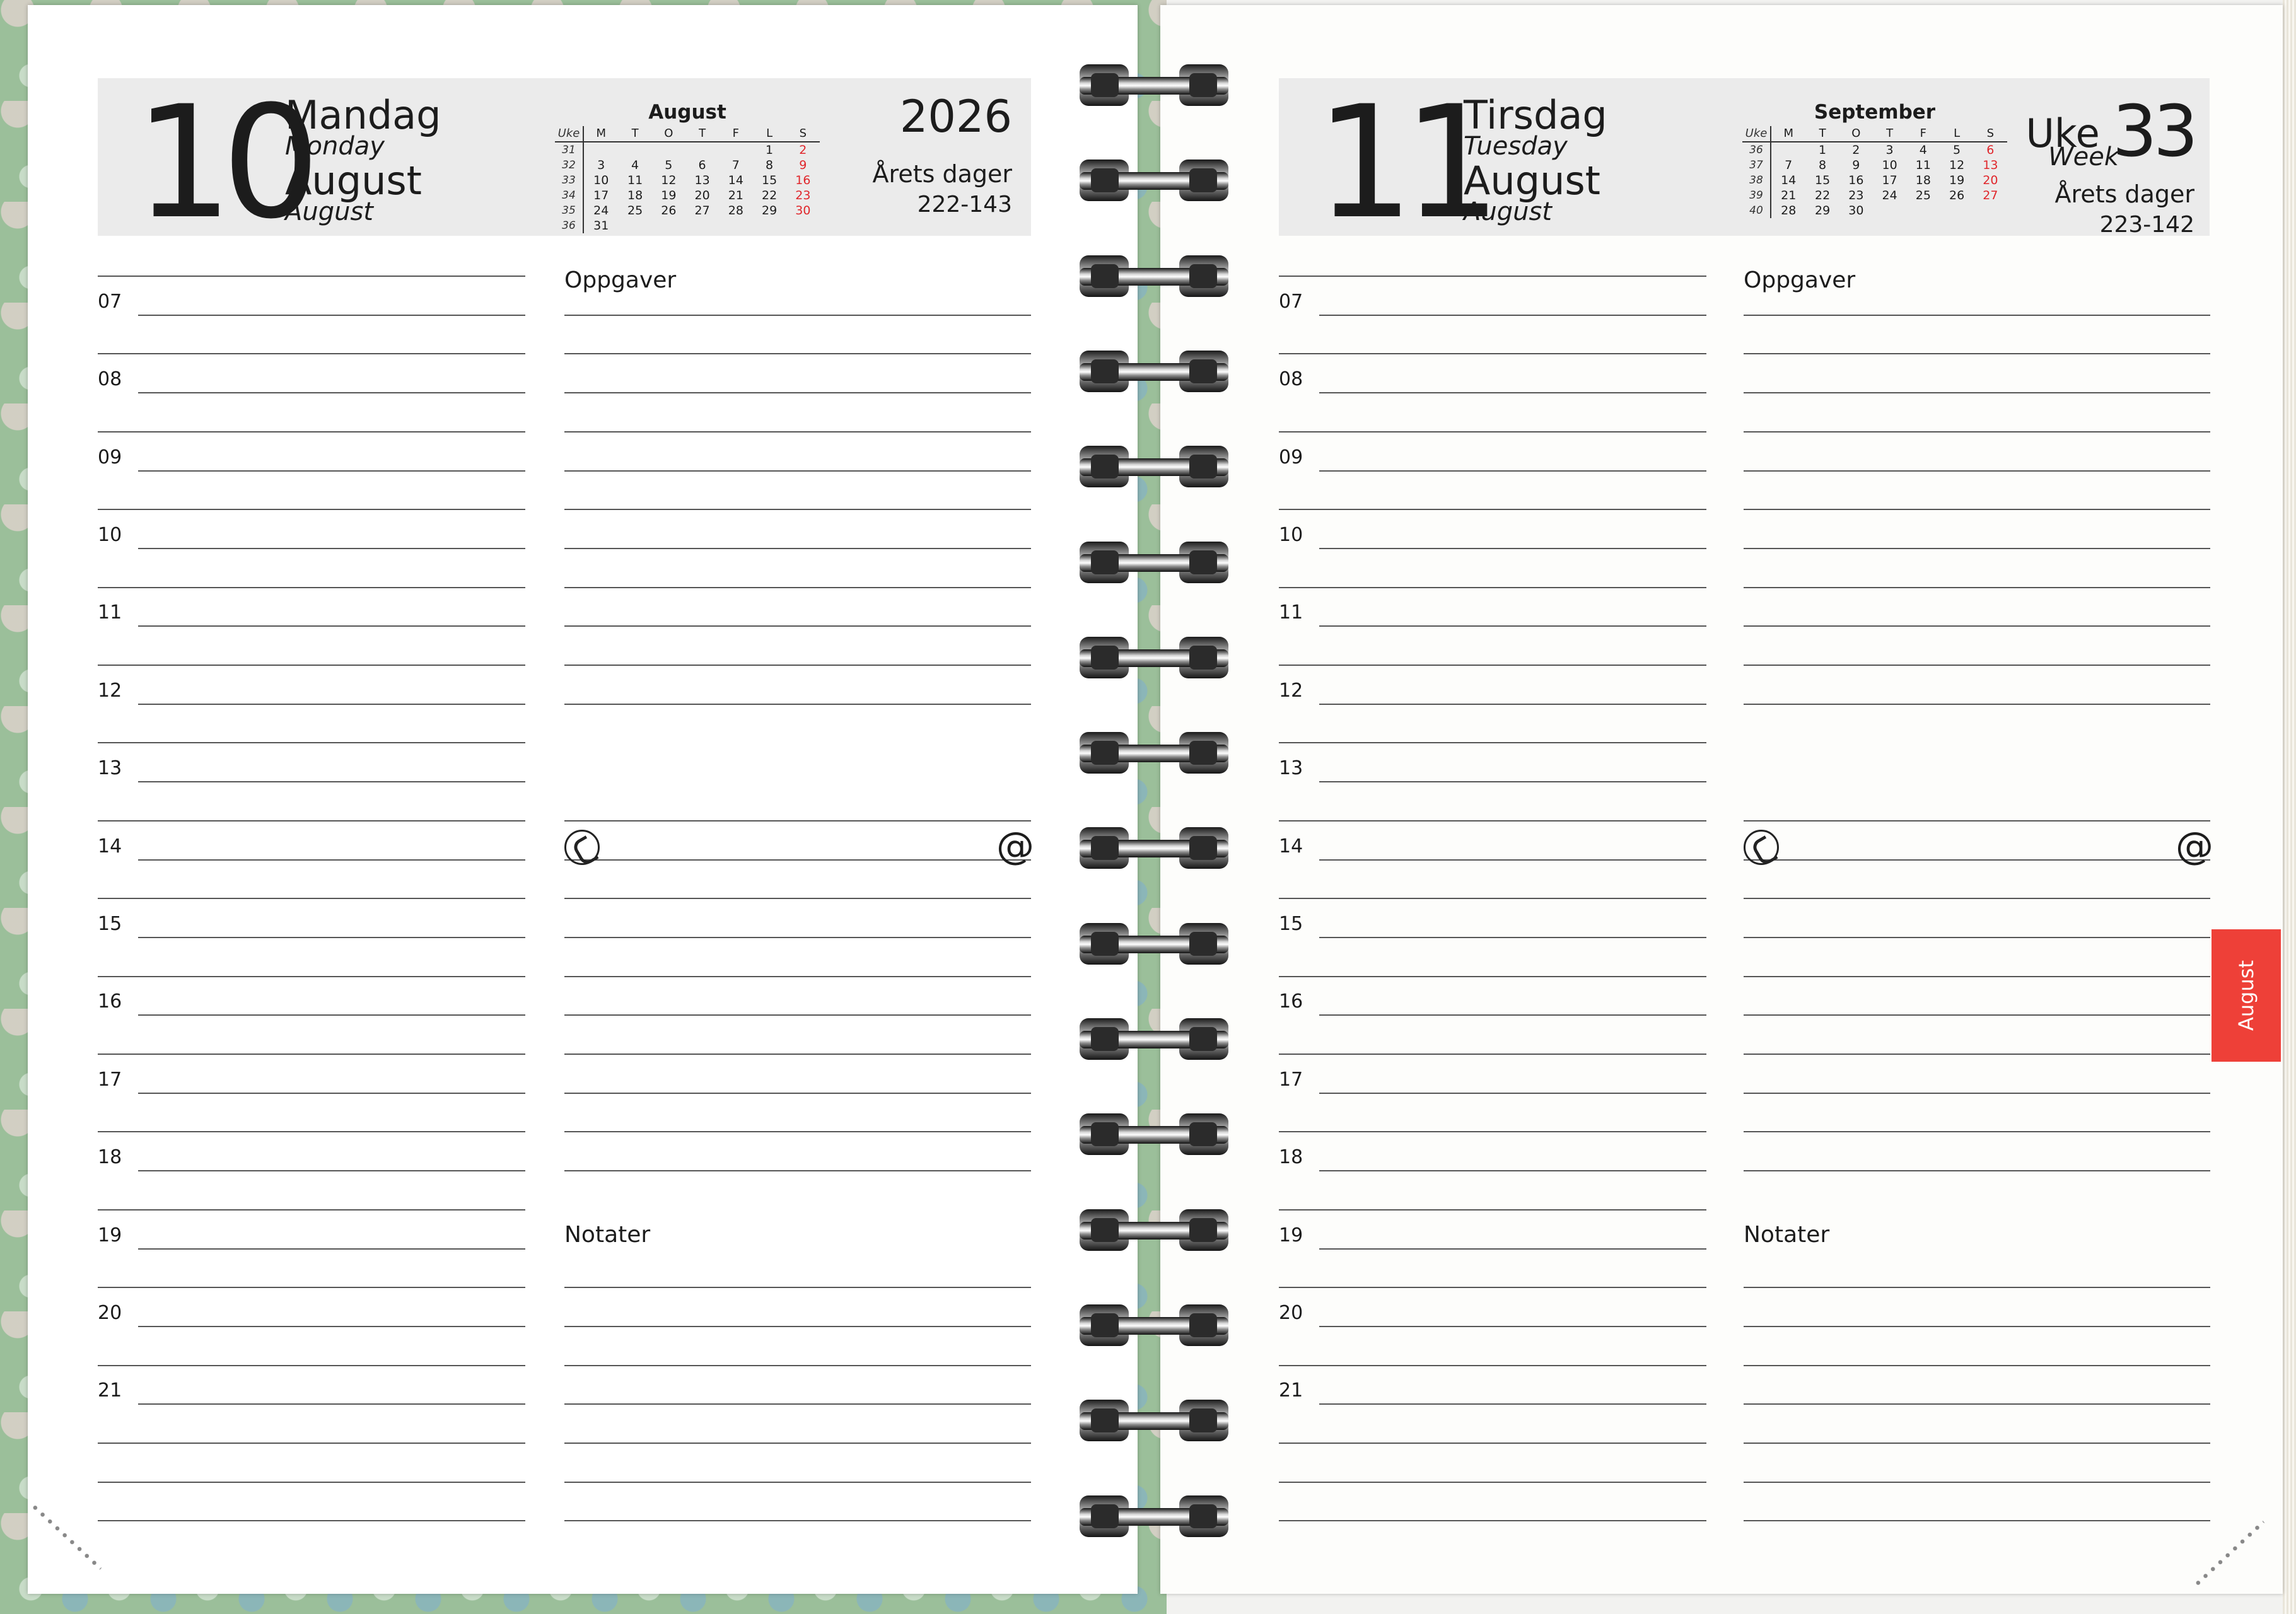 Image resolution: width=2296 pixels, height=1614 pixels. I want to click on mini-calendar-week-number: 34, so click(569, 195).